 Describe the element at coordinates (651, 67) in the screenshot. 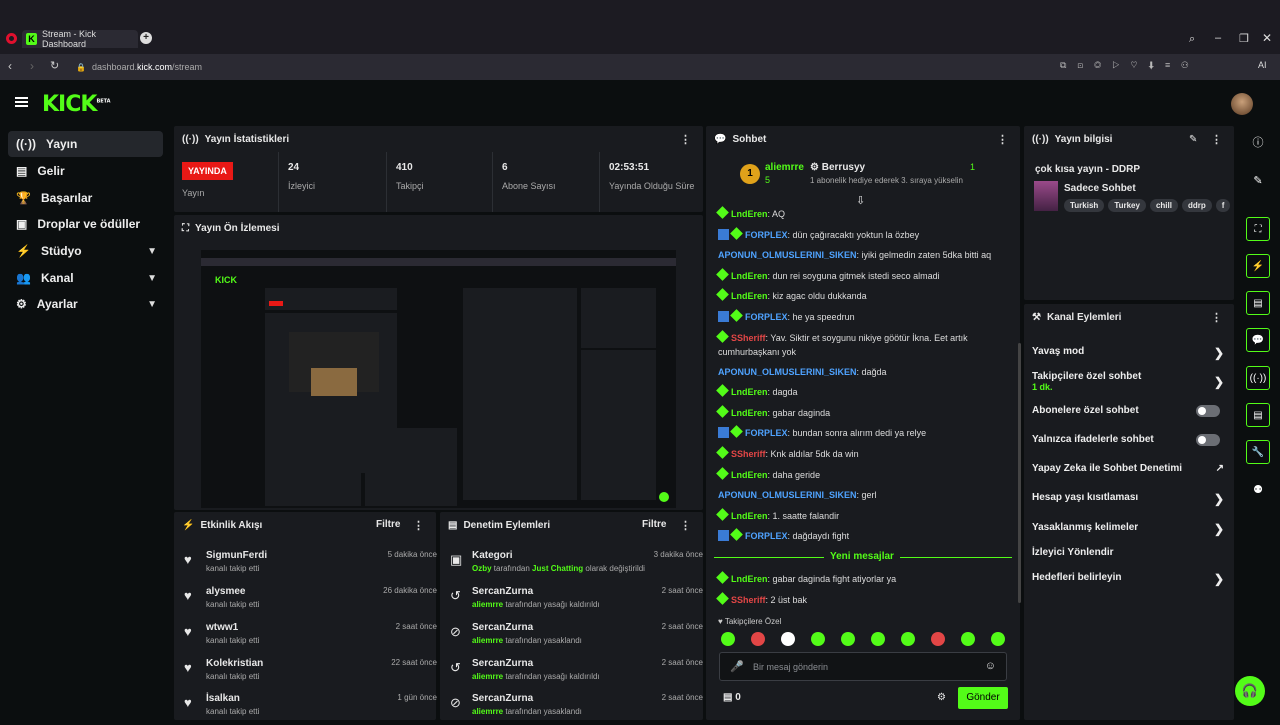

I see `url-field: 🔒 dashboard.kick.com/stream` at that location.